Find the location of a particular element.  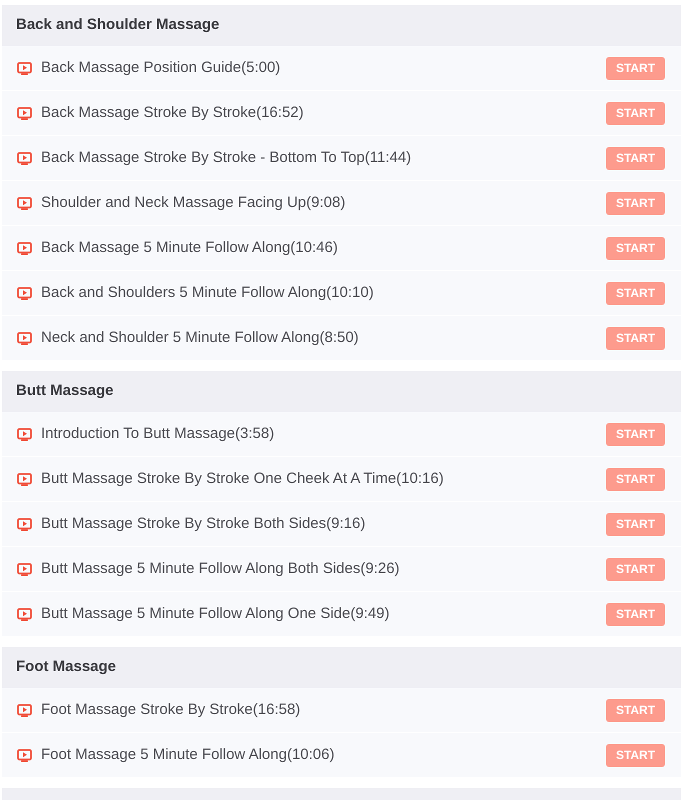

lesson-title: Butt Massage 5 Minute Follow Along One Side(9:49) is located at coordinates (215, 614).